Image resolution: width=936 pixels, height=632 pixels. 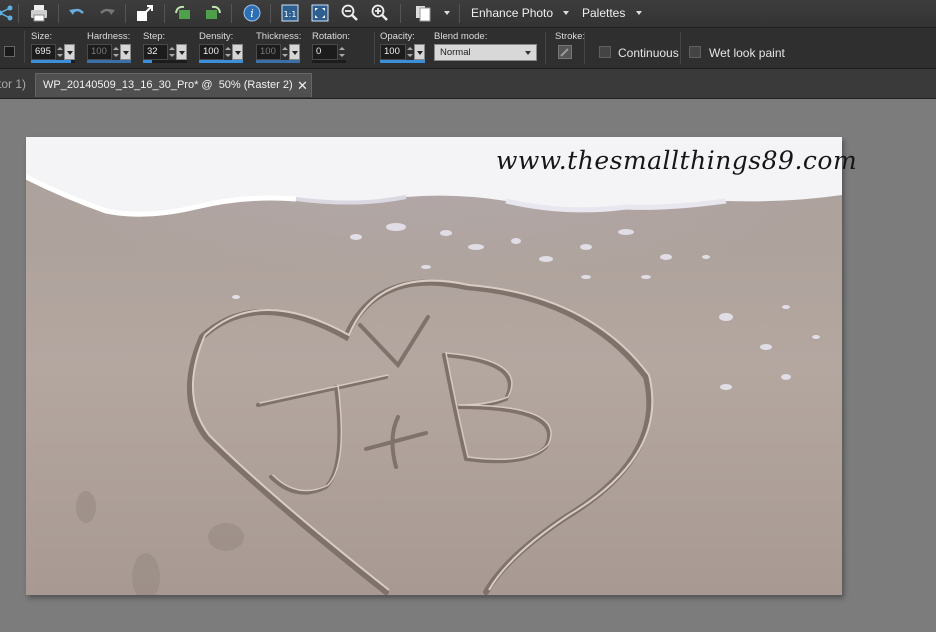 I want to click on info-icon: i, so click(x=252, y=13).